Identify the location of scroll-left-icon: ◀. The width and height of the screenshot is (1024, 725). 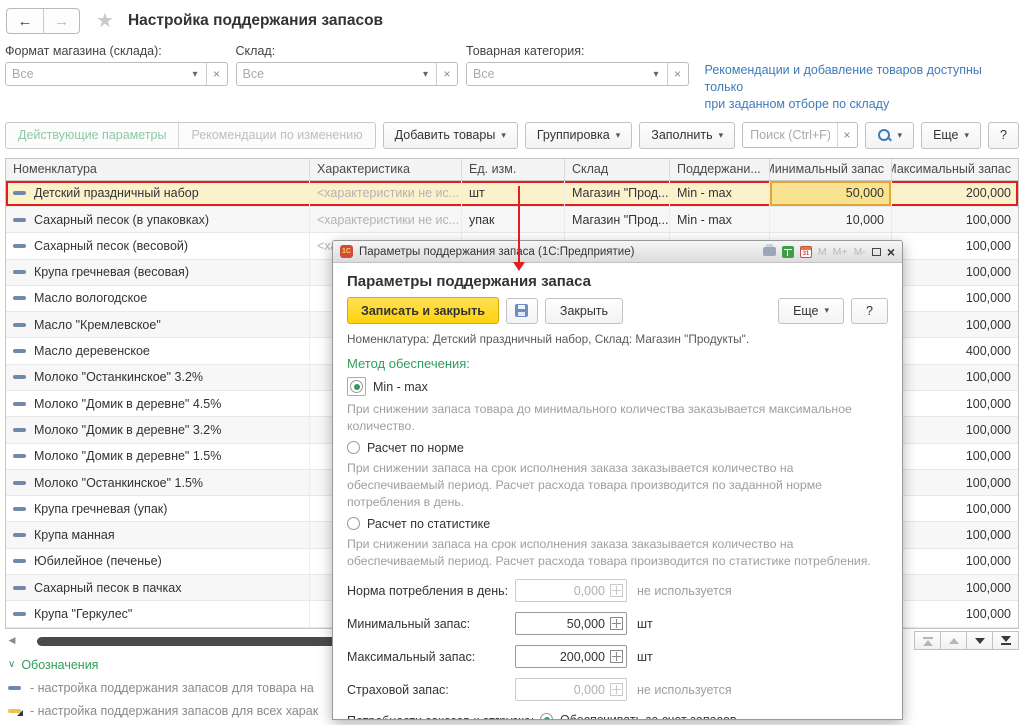
(12, 640).